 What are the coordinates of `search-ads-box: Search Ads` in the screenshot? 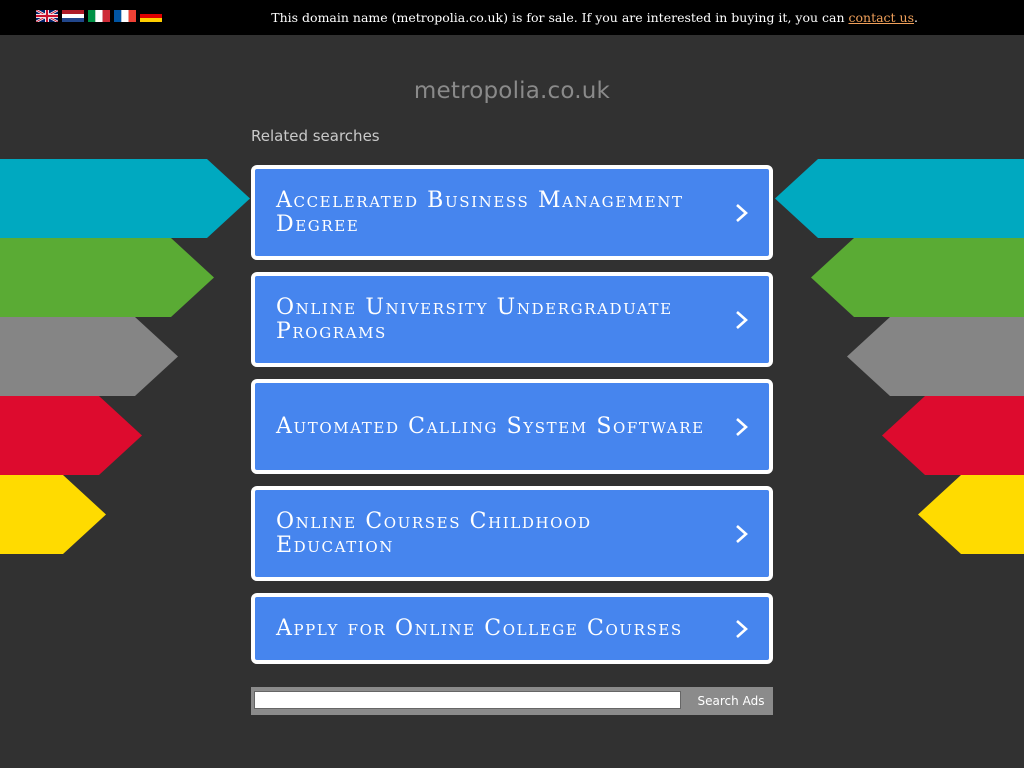 It's located at (512, 701).